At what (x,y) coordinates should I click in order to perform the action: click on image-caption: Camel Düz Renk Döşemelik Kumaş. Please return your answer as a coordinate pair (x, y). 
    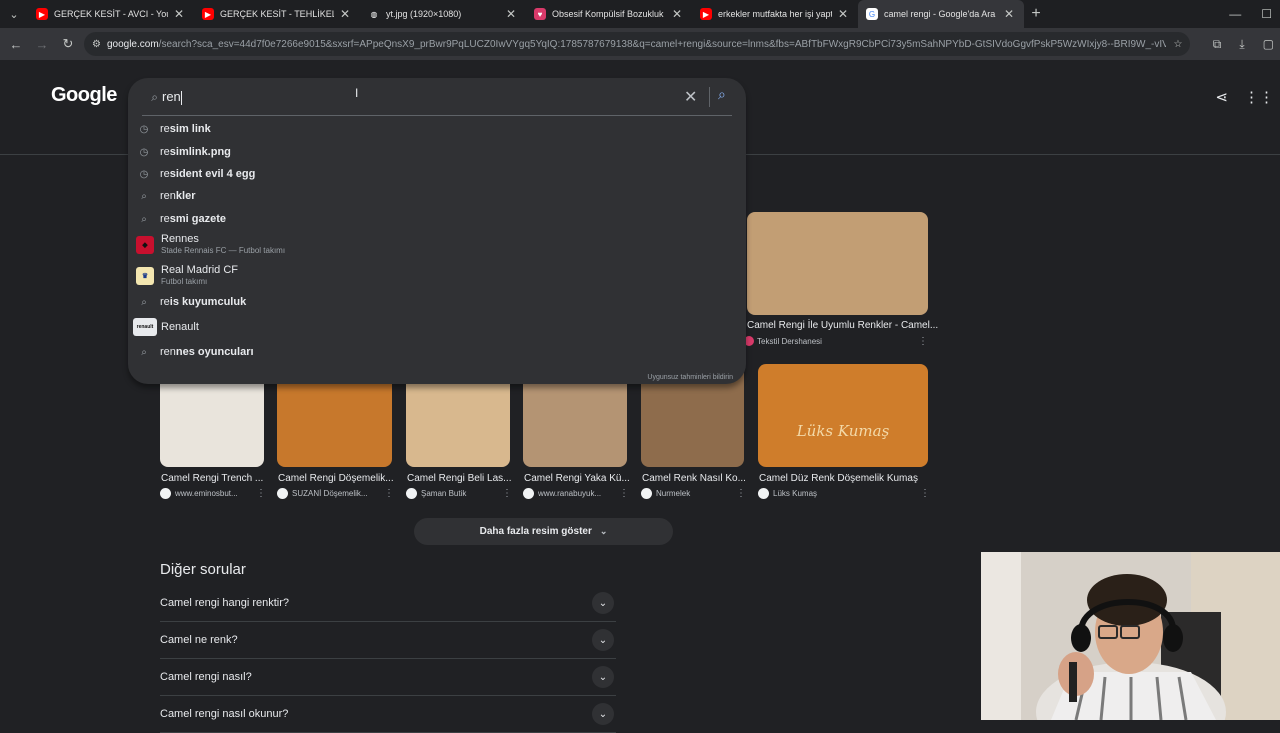
    Looking at the image, I should click on (850, 478).